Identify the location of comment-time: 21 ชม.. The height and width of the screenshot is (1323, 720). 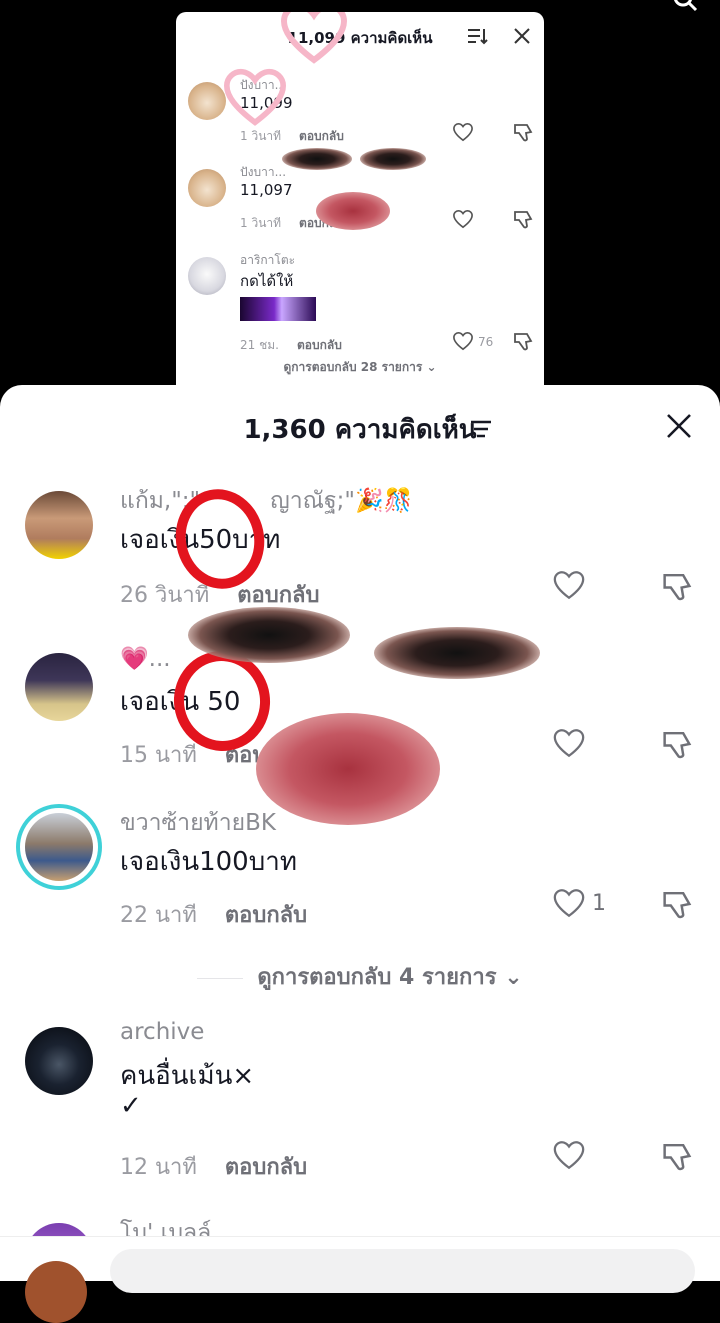
(259, 345).